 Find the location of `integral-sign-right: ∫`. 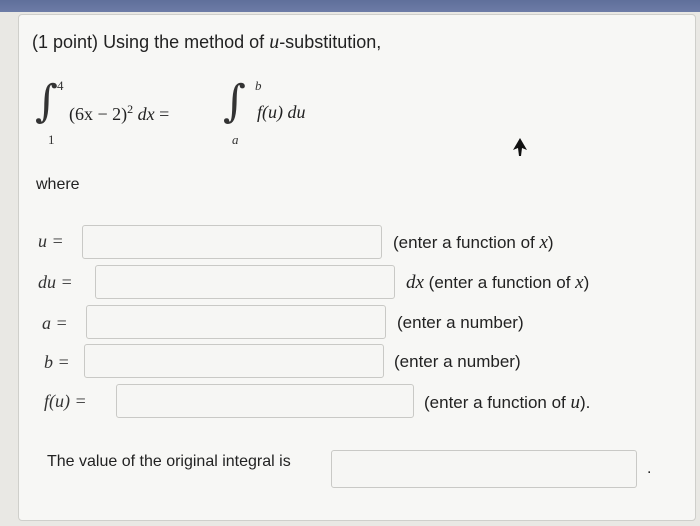

integral-sign-right: ∫ is located at coordinates (234, 101).